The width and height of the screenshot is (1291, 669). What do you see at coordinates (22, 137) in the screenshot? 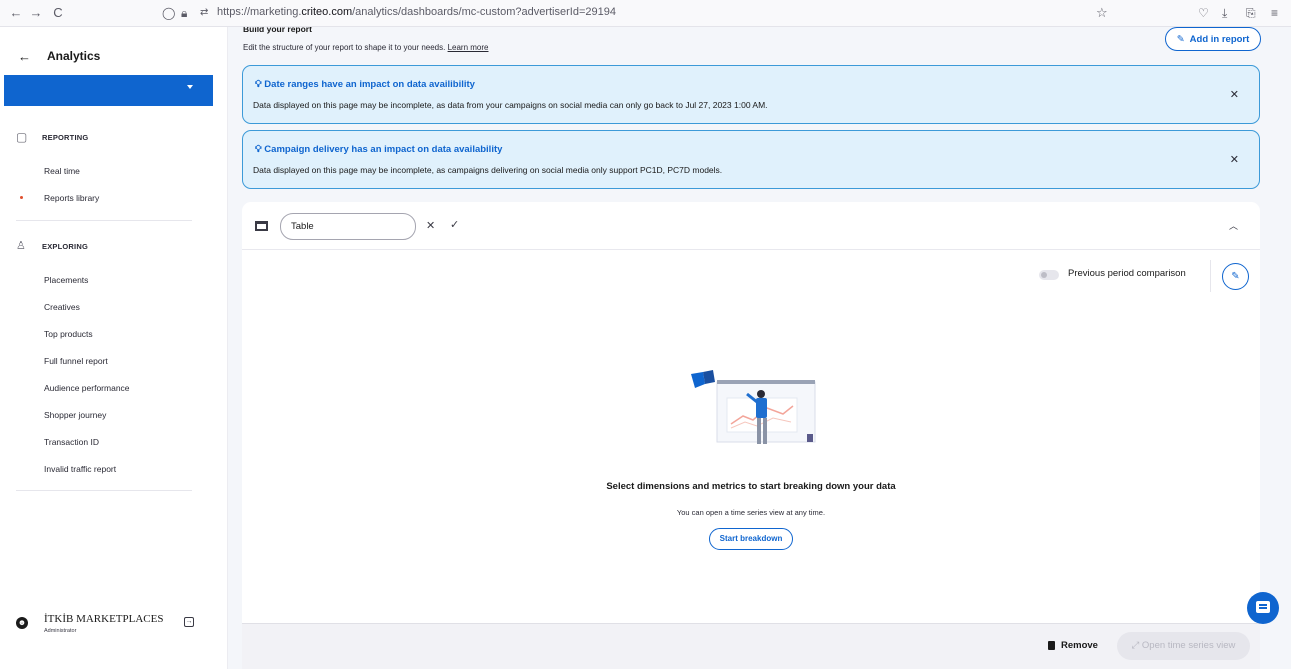
I see `report-icon: ▢` at bounding box center [22, 137].